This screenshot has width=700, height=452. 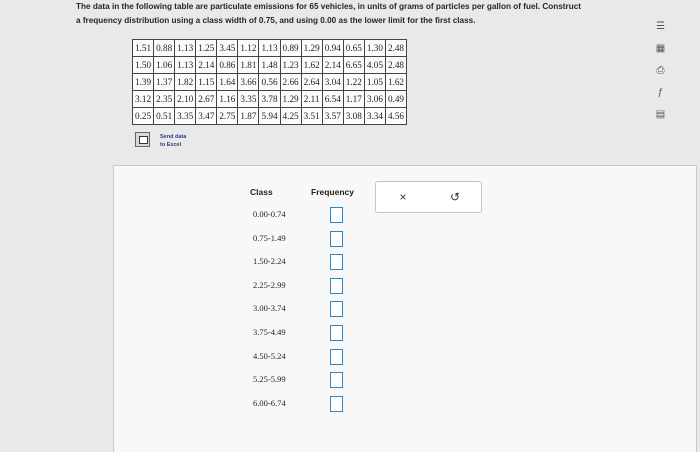 I want to click on excel-icon, so click(x=142, y=139).